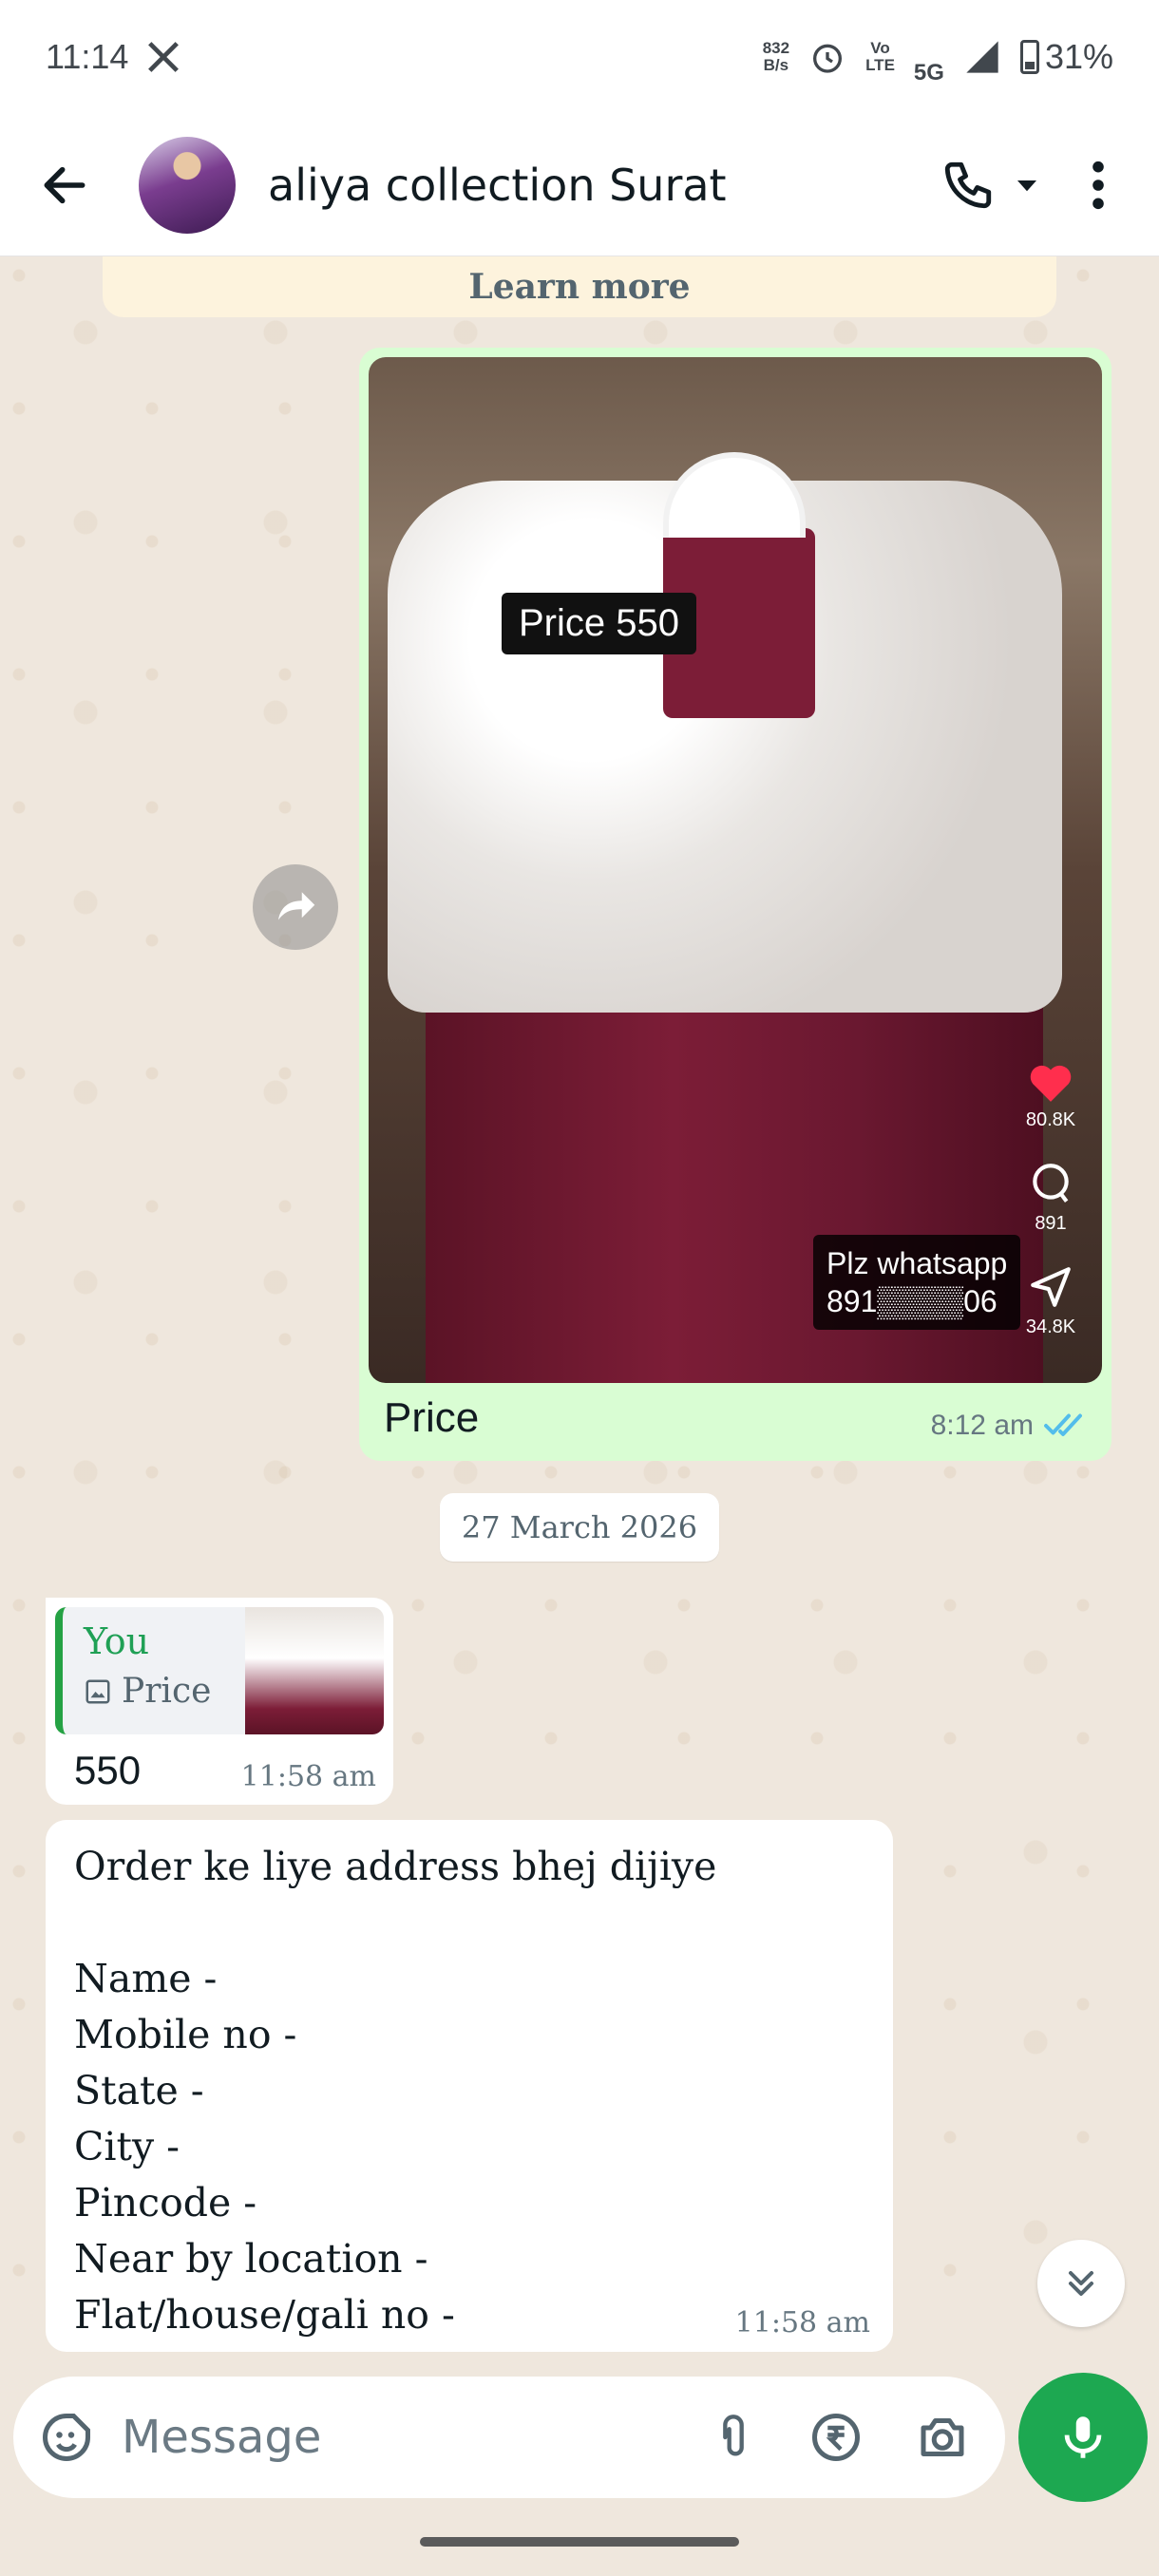 The width and height of the screenshot is (1159, 2576). What do you see at coordinates (942, 2437) in the screenshot?
I see `camera-icon` at bounding box center [942, 2437].